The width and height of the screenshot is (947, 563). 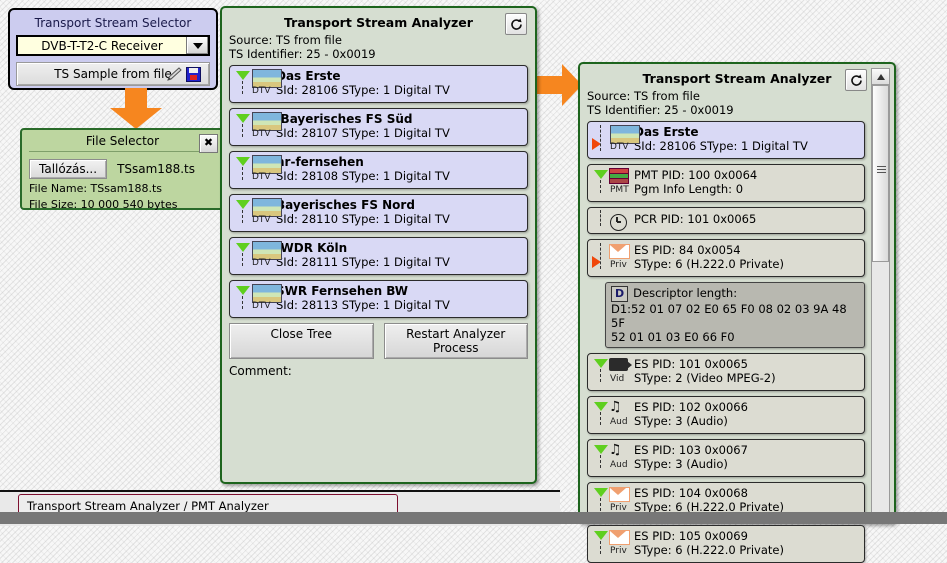 What do you see at coordinates (156, 169) in the screenshot?
I see `selected-file-name: TSsam188.ts` at bounding box center [156, 169].